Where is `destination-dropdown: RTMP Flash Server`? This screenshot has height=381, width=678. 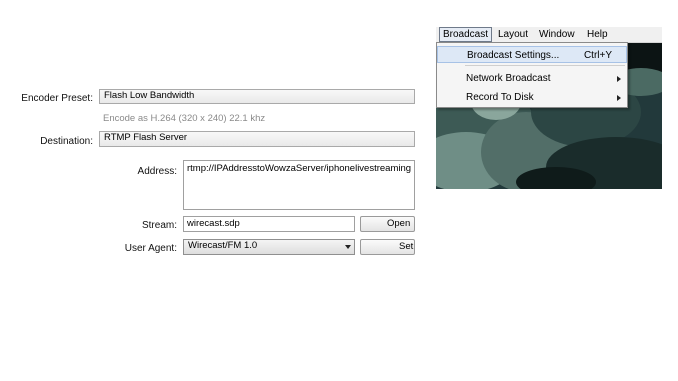 destination-dropdown: RTMP Flash Server is located at coordinates (257, 139).